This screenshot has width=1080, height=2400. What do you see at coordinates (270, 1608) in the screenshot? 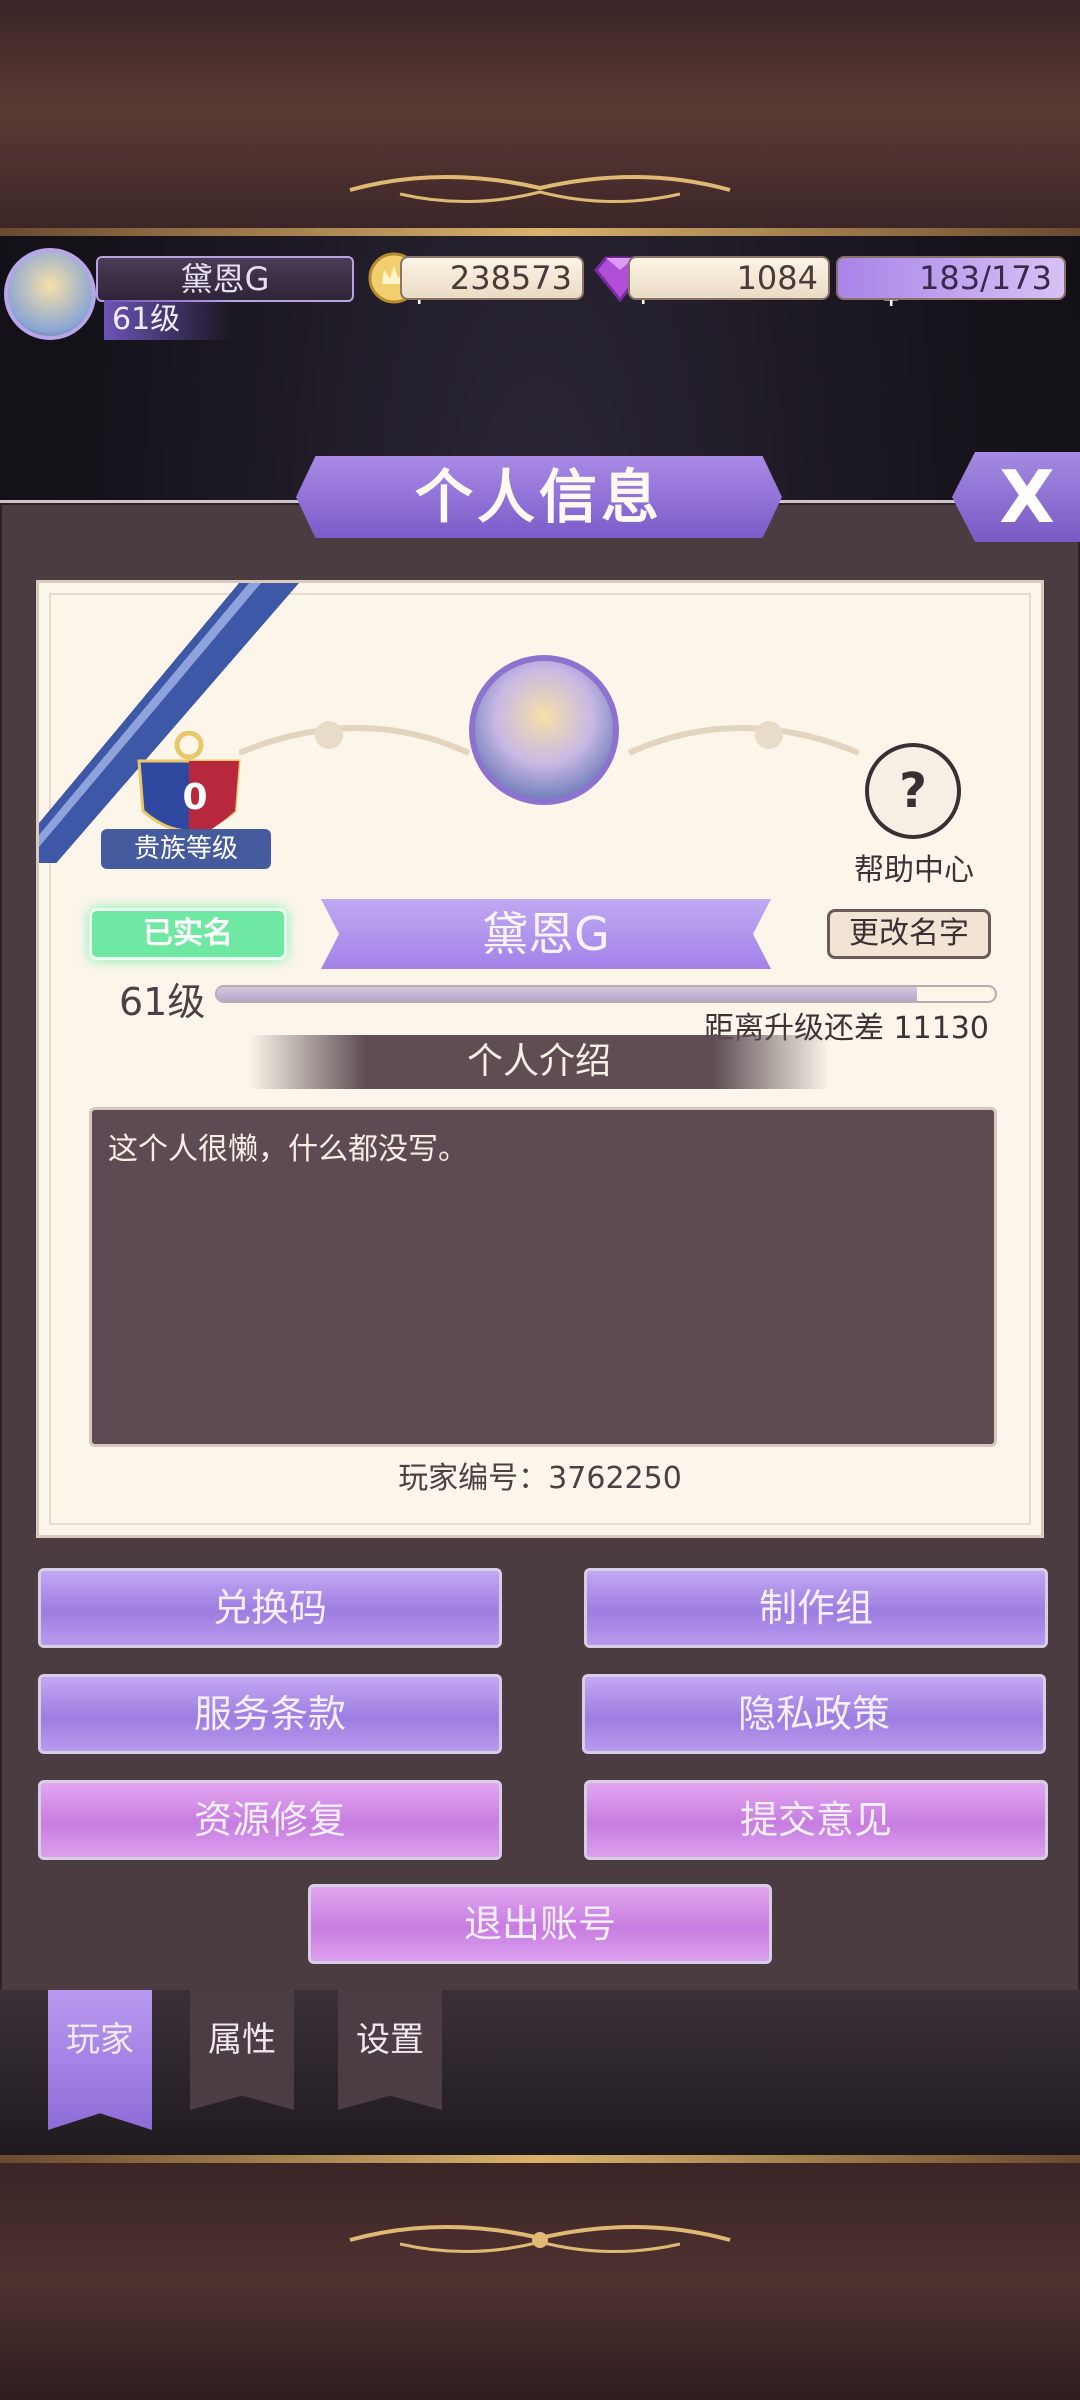
I see `redeem-code-button: 兑换码` at bounding box center [270, 1608].